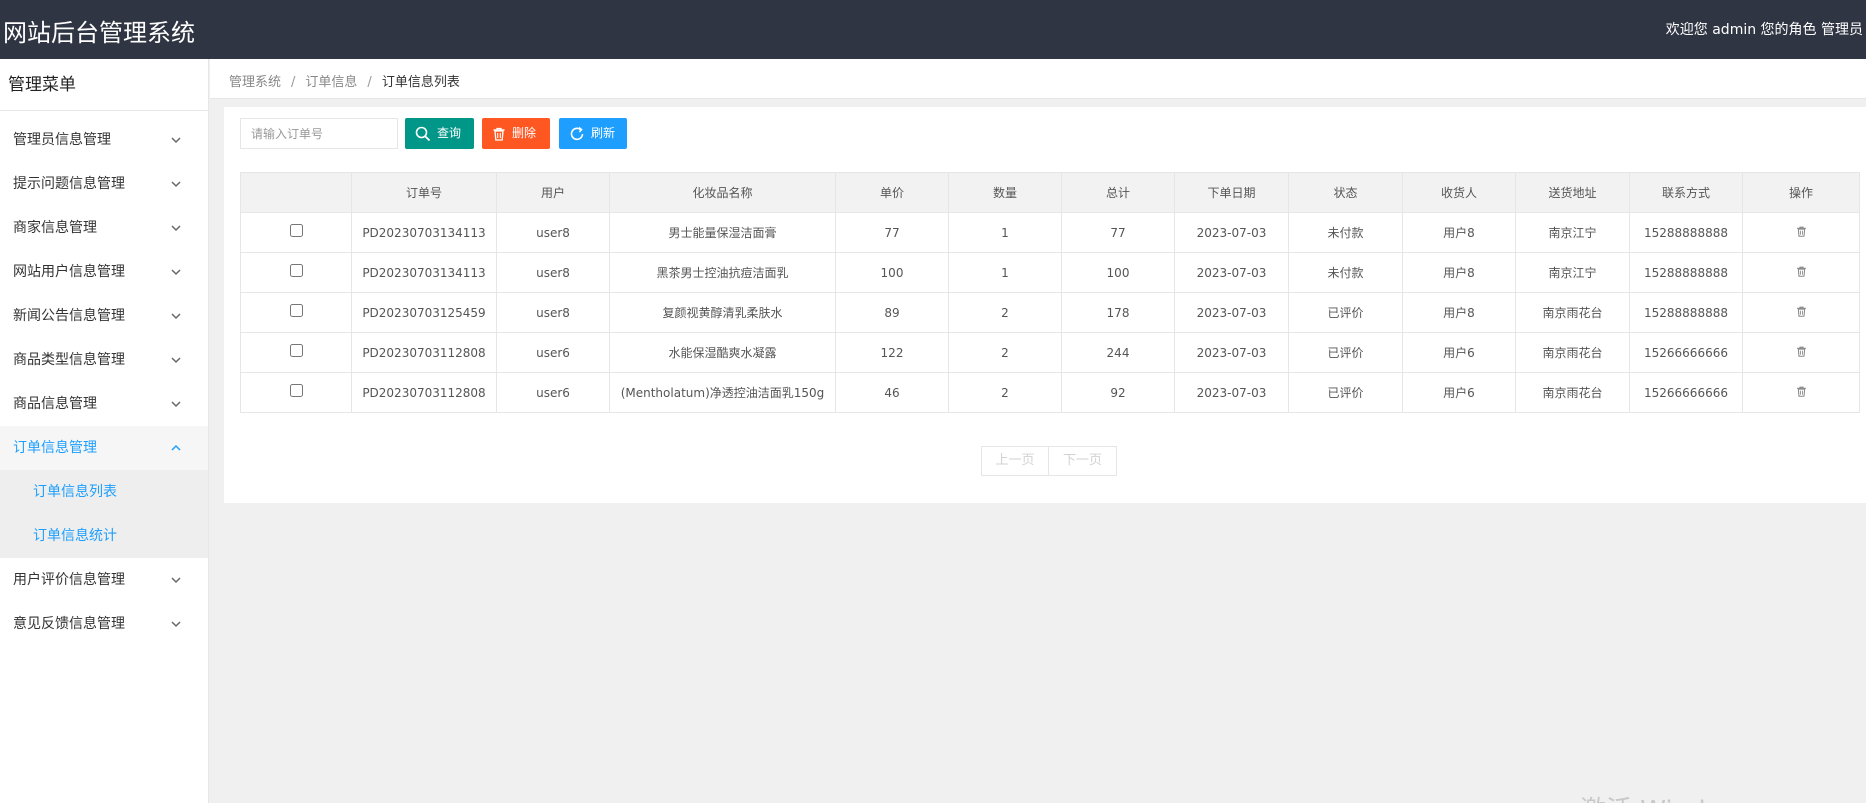 The width and height of the screenshot is (1866, 803). I want to click on table-cell: 89, so click(892, 312).